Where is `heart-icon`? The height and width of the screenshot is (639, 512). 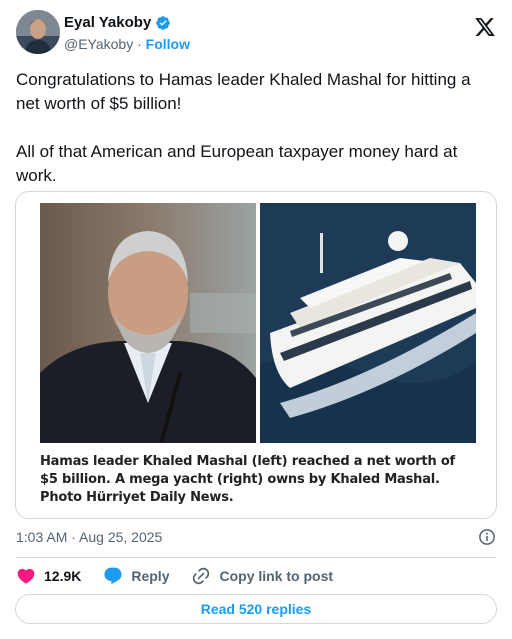 heart-icon is located at coordinates (26, 576).